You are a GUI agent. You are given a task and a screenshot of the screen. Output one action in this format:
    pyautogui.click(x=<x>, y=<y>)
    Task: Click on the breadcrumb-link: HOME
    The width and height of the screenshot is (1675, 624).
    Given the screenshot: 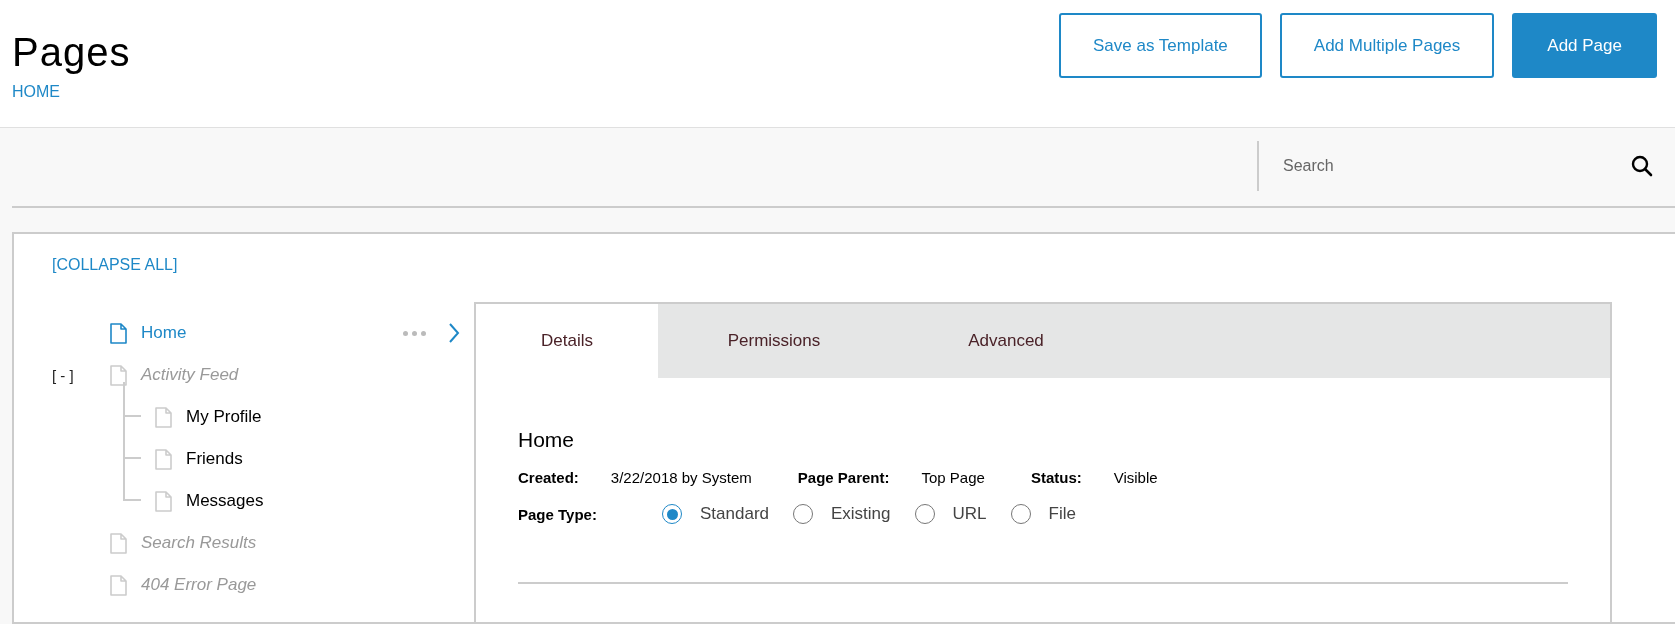 What is the action you would take?
    pyautogui.click(x=71, y=92)
    